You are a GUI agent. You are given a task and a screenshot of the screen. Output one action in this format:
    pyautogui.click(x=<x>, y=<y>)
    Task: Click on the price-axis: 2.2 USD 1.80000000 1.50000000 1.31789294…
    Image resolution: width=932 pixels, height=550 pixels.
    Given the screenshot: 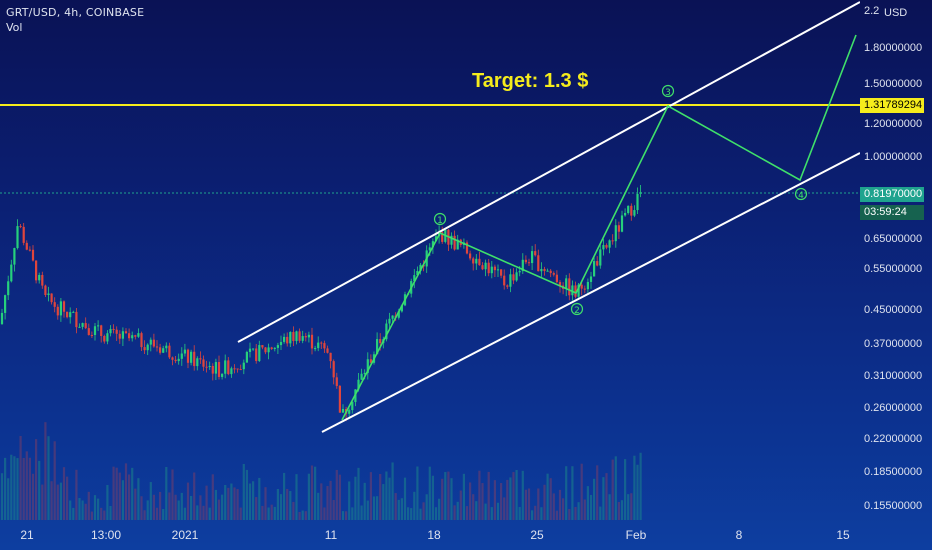 What is the action you would take?
    pyautogui.click(x=896, y=260)
    